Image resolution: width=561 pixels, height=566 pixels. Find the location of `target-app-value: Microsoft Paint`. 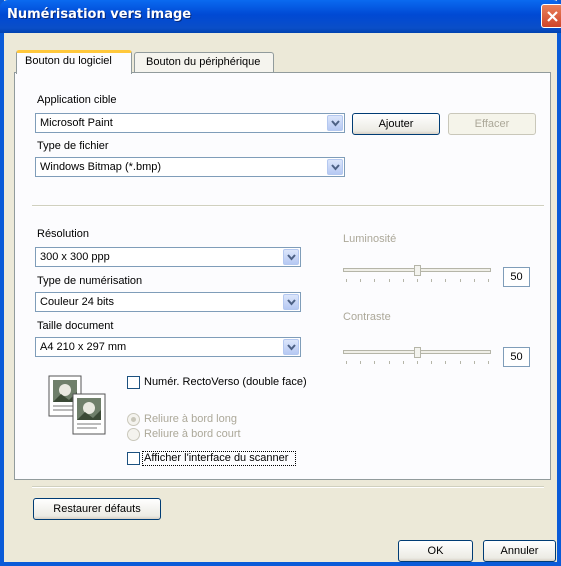

target-app-value: Microsoft Paint is located at coordinates (76, 123).